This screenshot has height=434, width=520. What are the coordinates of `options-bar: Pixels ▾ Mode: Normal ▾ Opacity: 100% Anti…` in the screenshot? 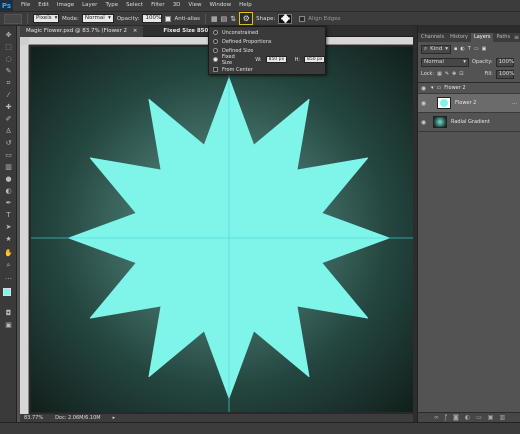 It's located at (260, 18).